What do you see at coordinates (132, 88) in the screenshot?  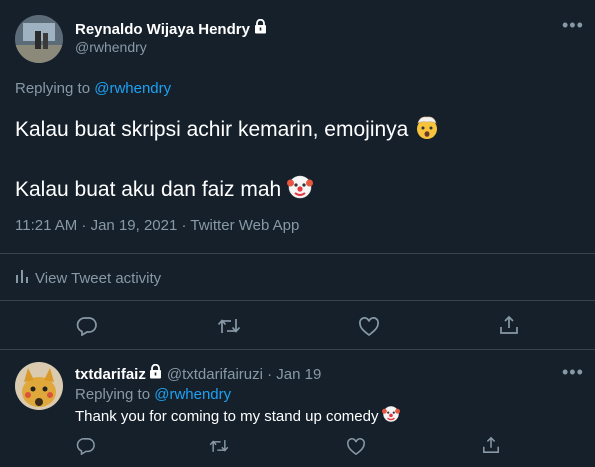 I see `replying-handle-link: @rwhendry` at bounding box center [132, 88].